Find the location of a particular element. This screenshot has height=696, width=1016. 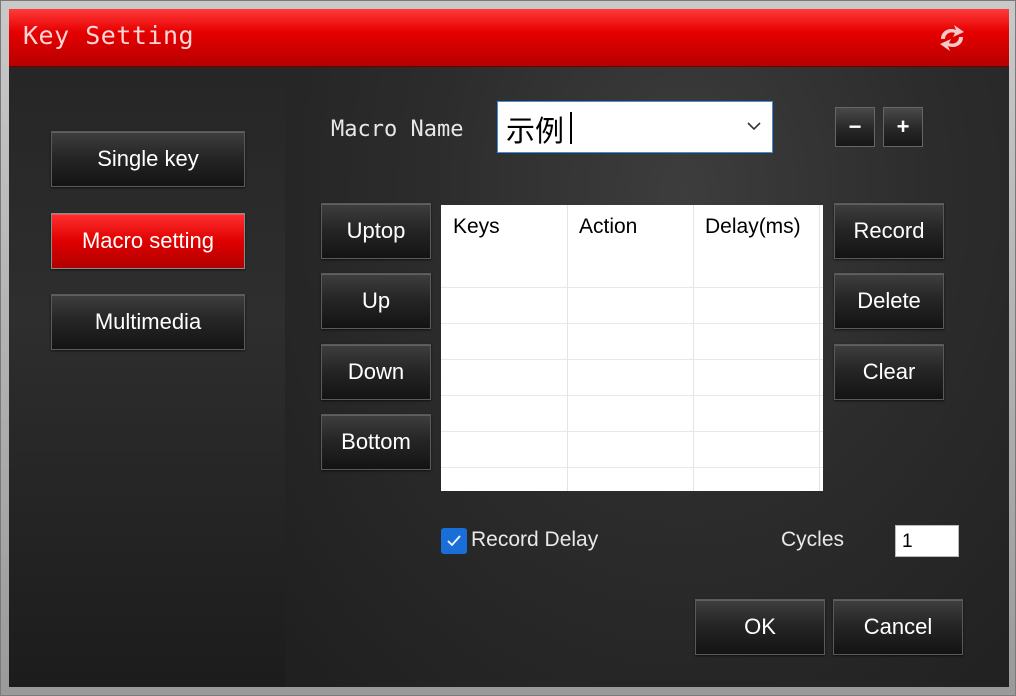

chevron-down-icon is located at coordinates (754, 126).